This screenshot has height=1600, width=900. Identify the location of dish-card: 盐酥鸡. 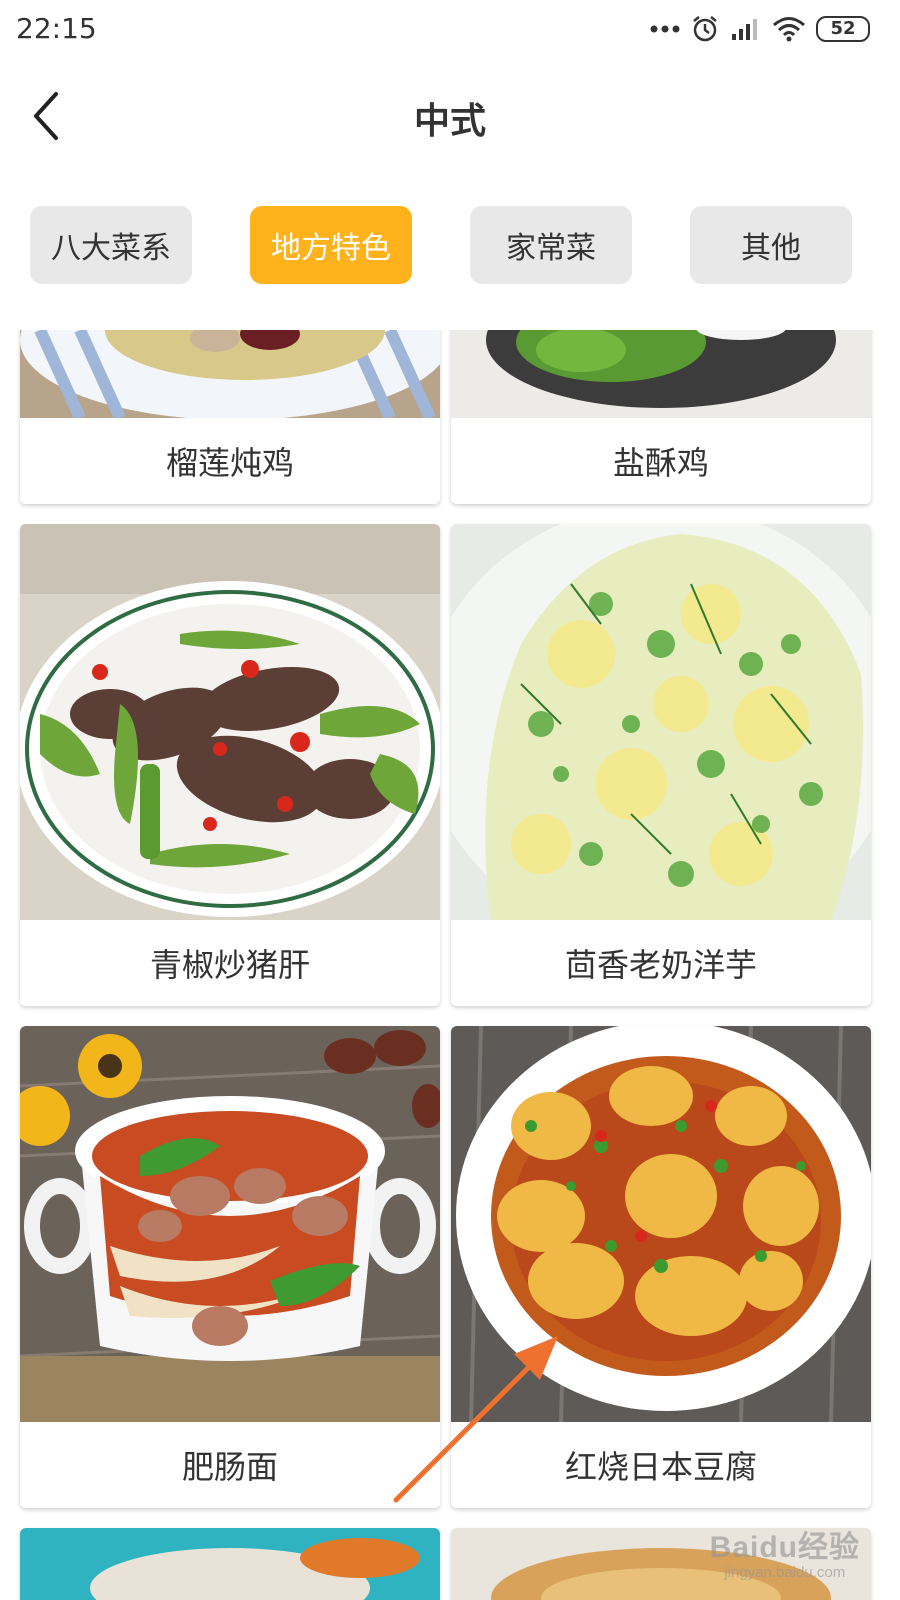
(661, 417).